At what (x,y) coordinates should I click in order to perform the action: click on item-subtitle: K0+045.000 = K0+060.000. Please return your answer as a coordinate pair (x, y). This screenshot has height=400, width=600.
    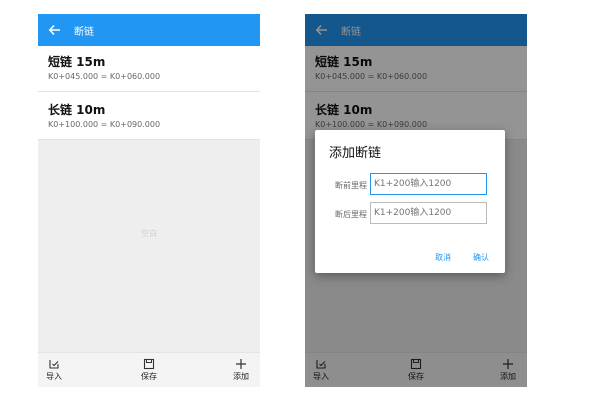
    Looking at the image, I should click on (104, 76).